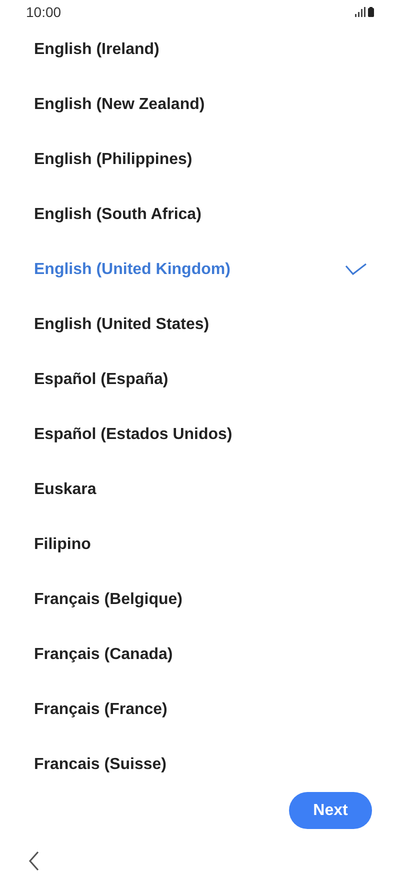 Image resolution: width=401 pixels, height=892 pixels. I want to click on language-item: Français (Canada), so click(200, 654).